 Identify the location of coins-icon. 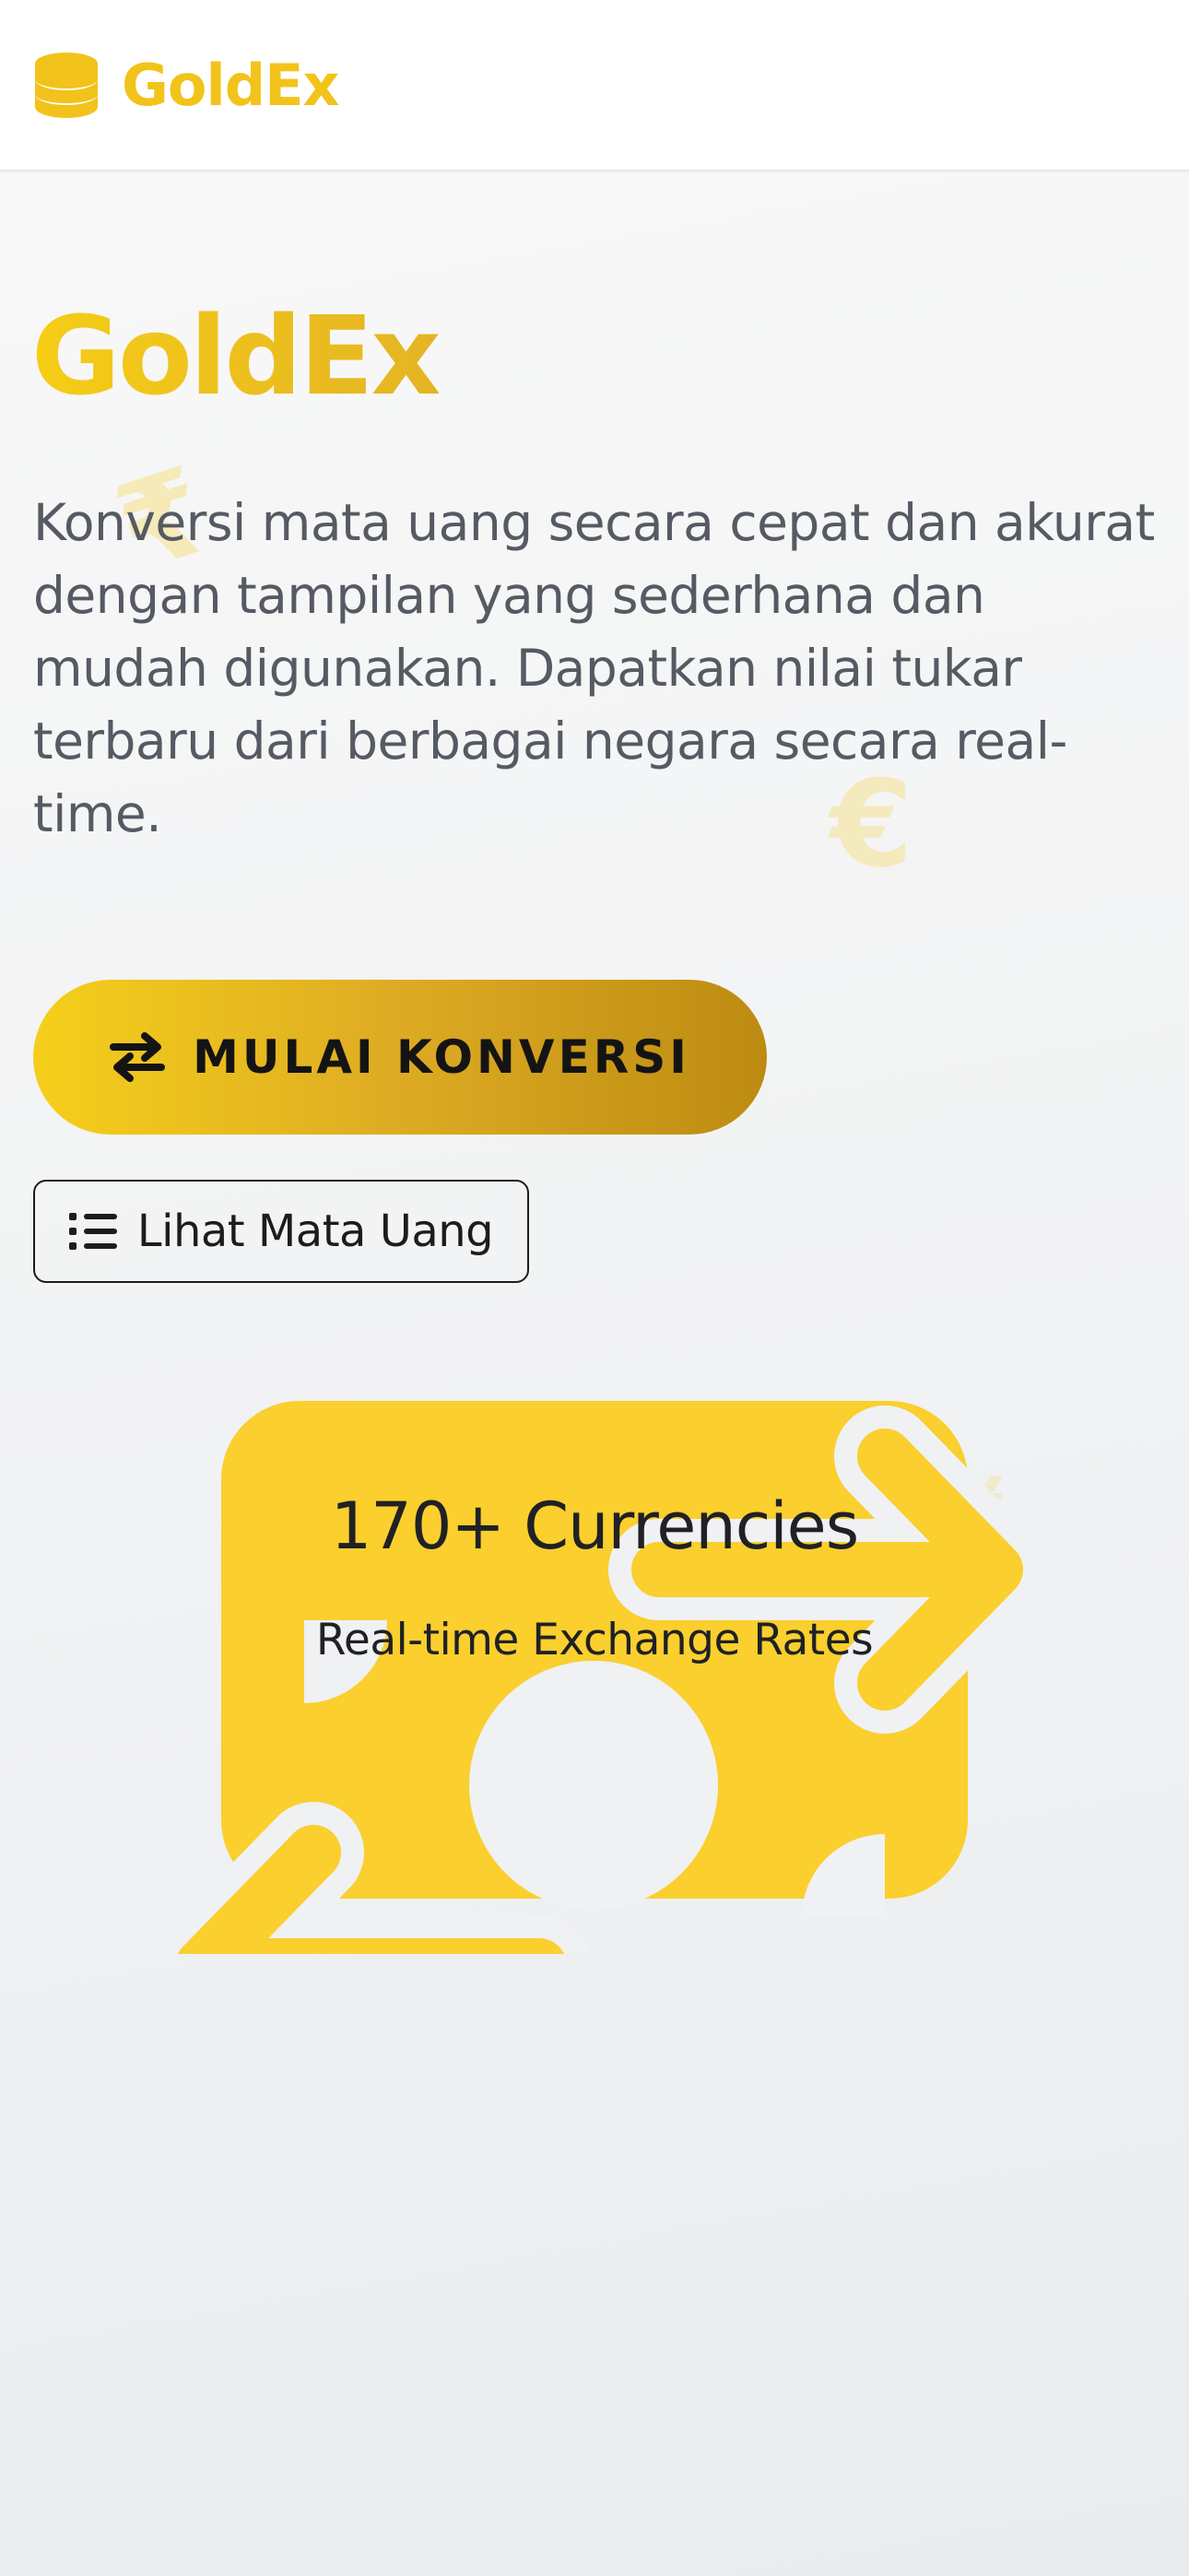
(66, 85).